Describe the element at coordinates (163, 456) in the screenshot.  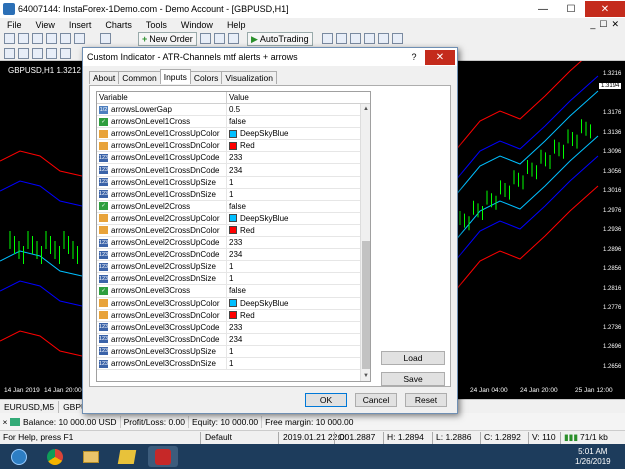
I see `taskbar-metatrader` at that location.